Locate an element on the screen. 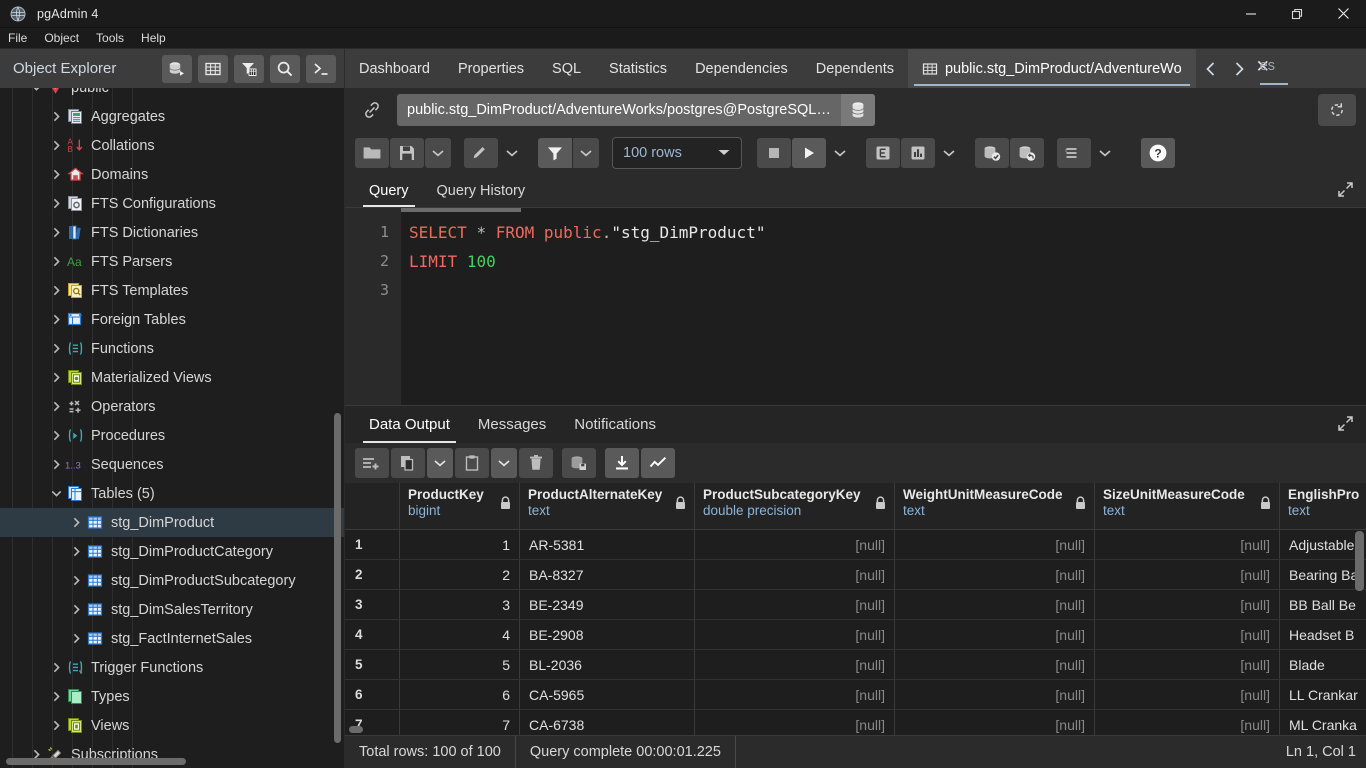 Image resolution: width=1366 pixels, height=768 pixels. tree-node-collations: A B Collations is located at coordinates (172, 145).